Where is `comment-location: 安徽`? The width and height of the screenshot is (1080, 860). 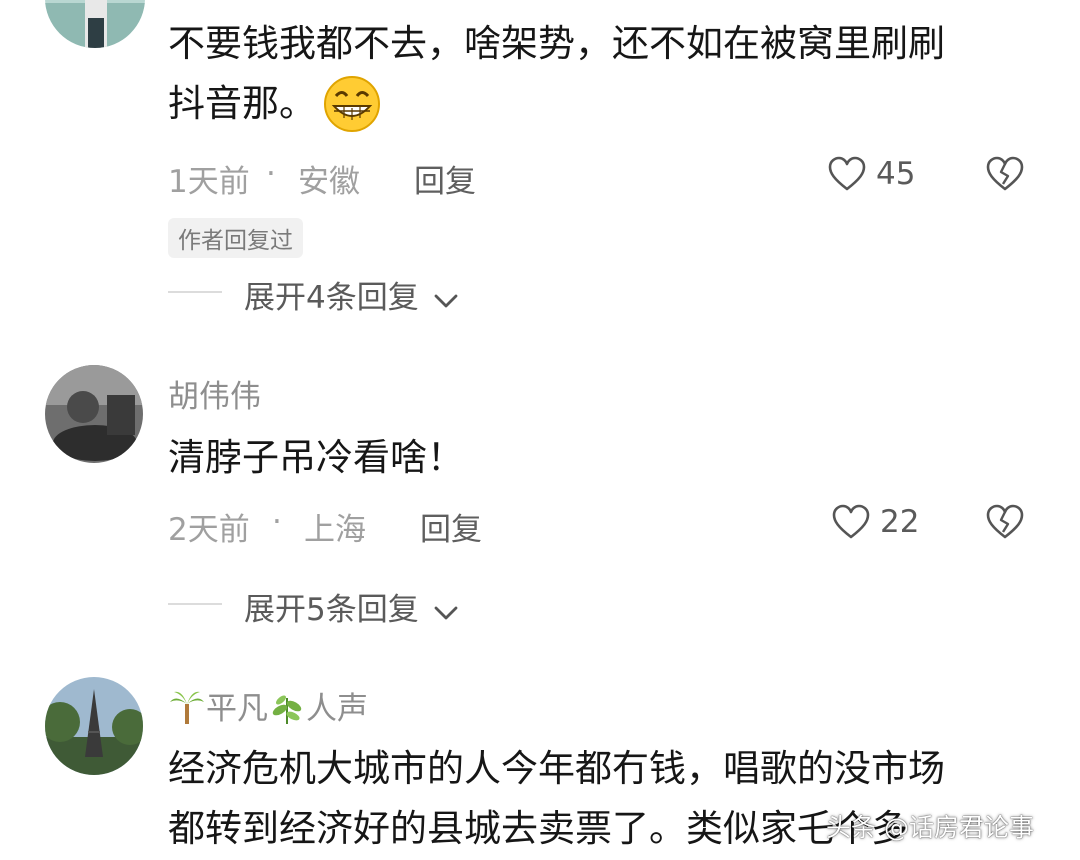
comment-location: 安徽 is located at coordinates (329, 182).